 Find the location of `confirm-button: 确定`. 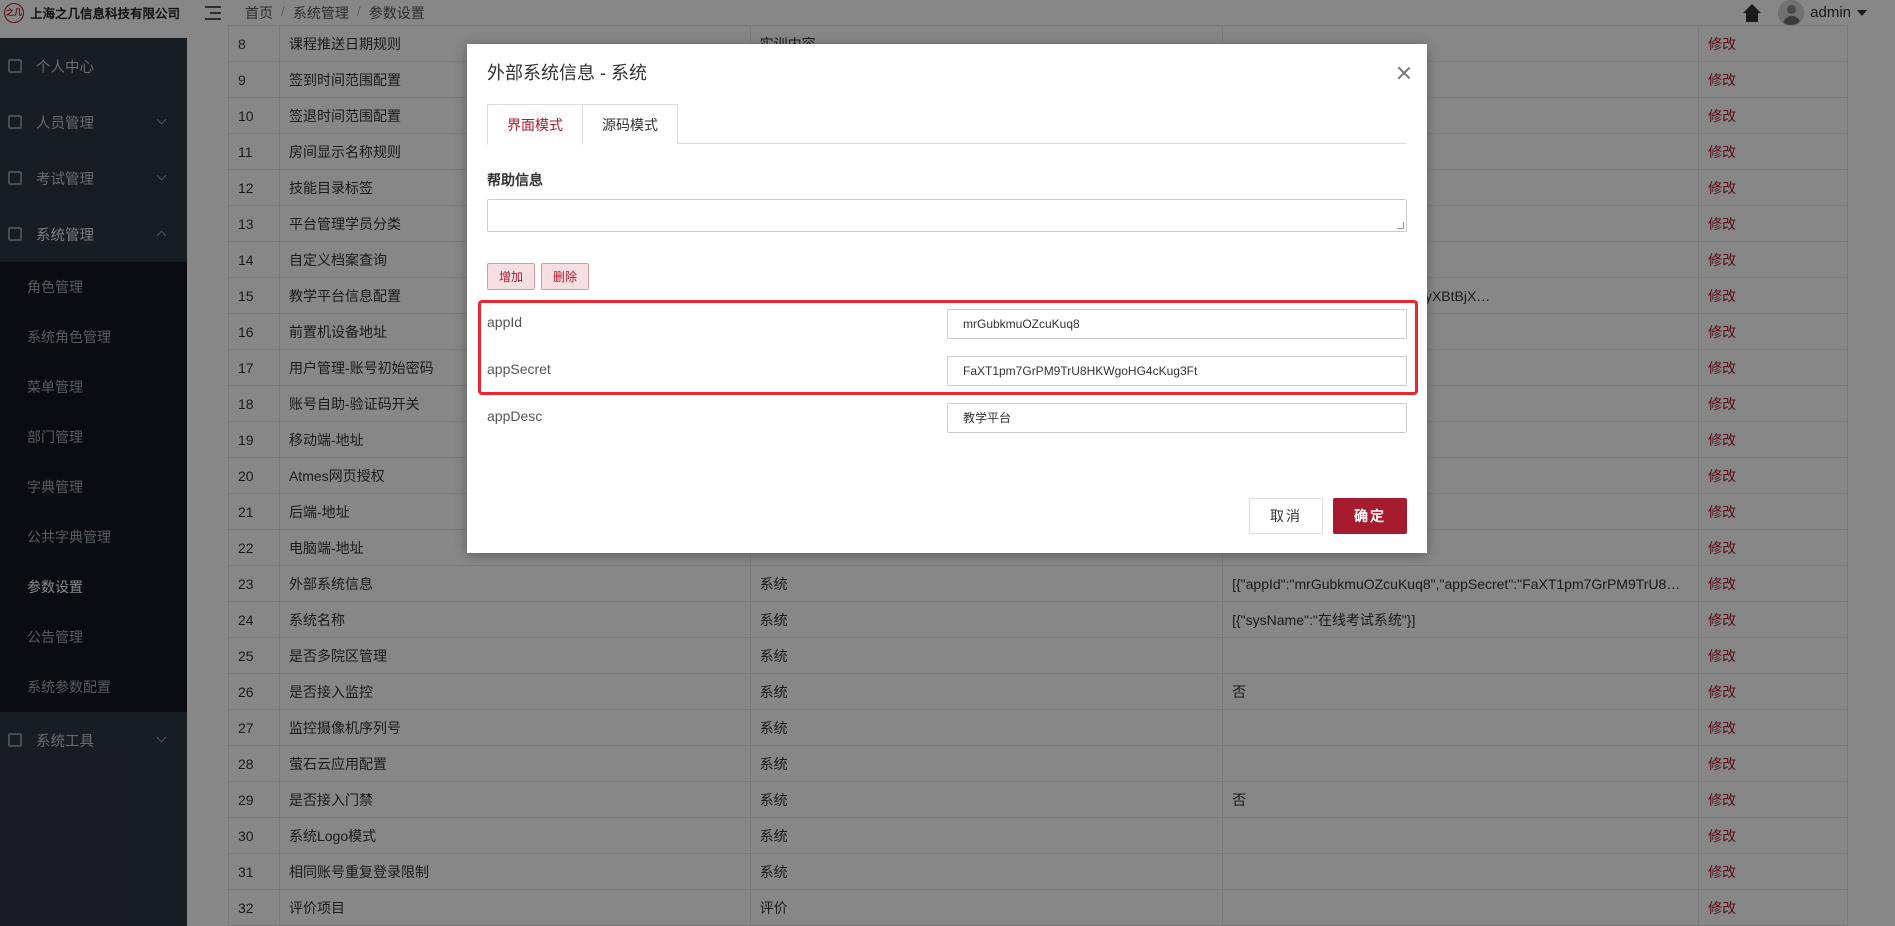

confirm-button: 确定 is located at coordinates (1370, 516).